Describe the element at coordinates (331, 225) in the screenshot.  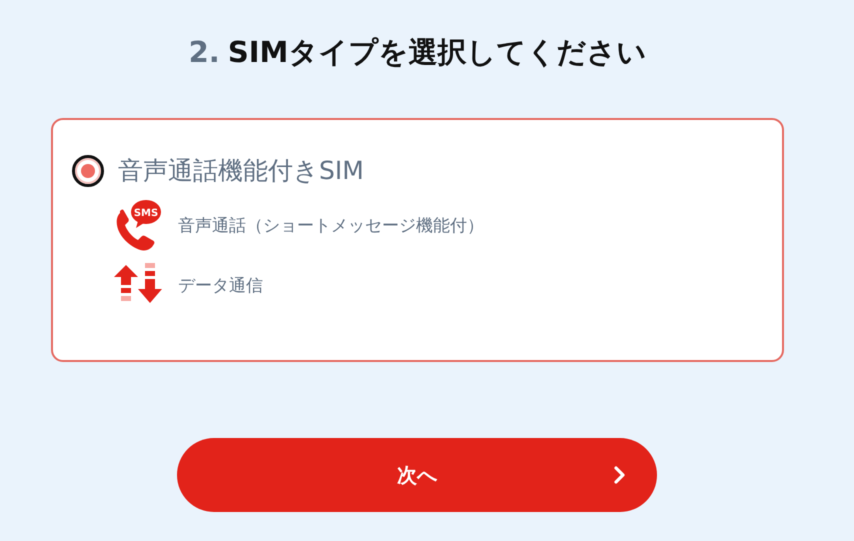
I see `feature-text: 音声通話（ショートメッセージ機能付）` at that location.